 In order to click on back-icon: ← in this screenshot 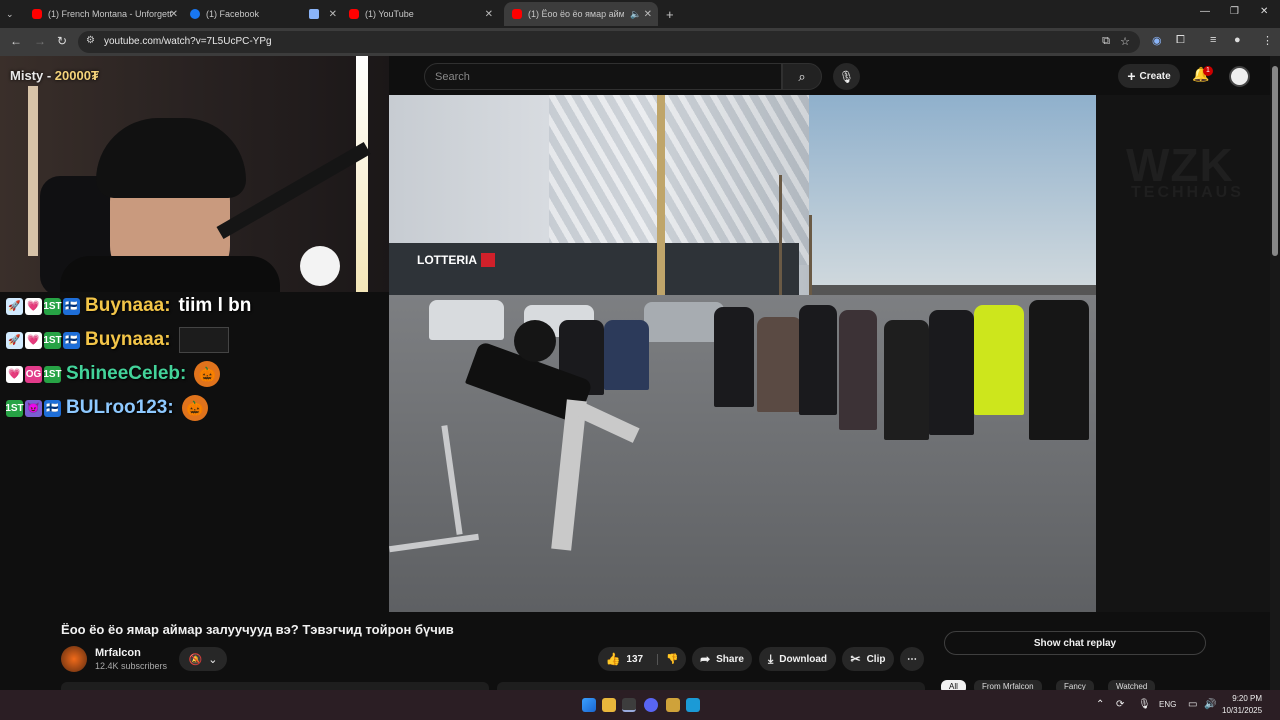, I will do `click(16, 41)`.